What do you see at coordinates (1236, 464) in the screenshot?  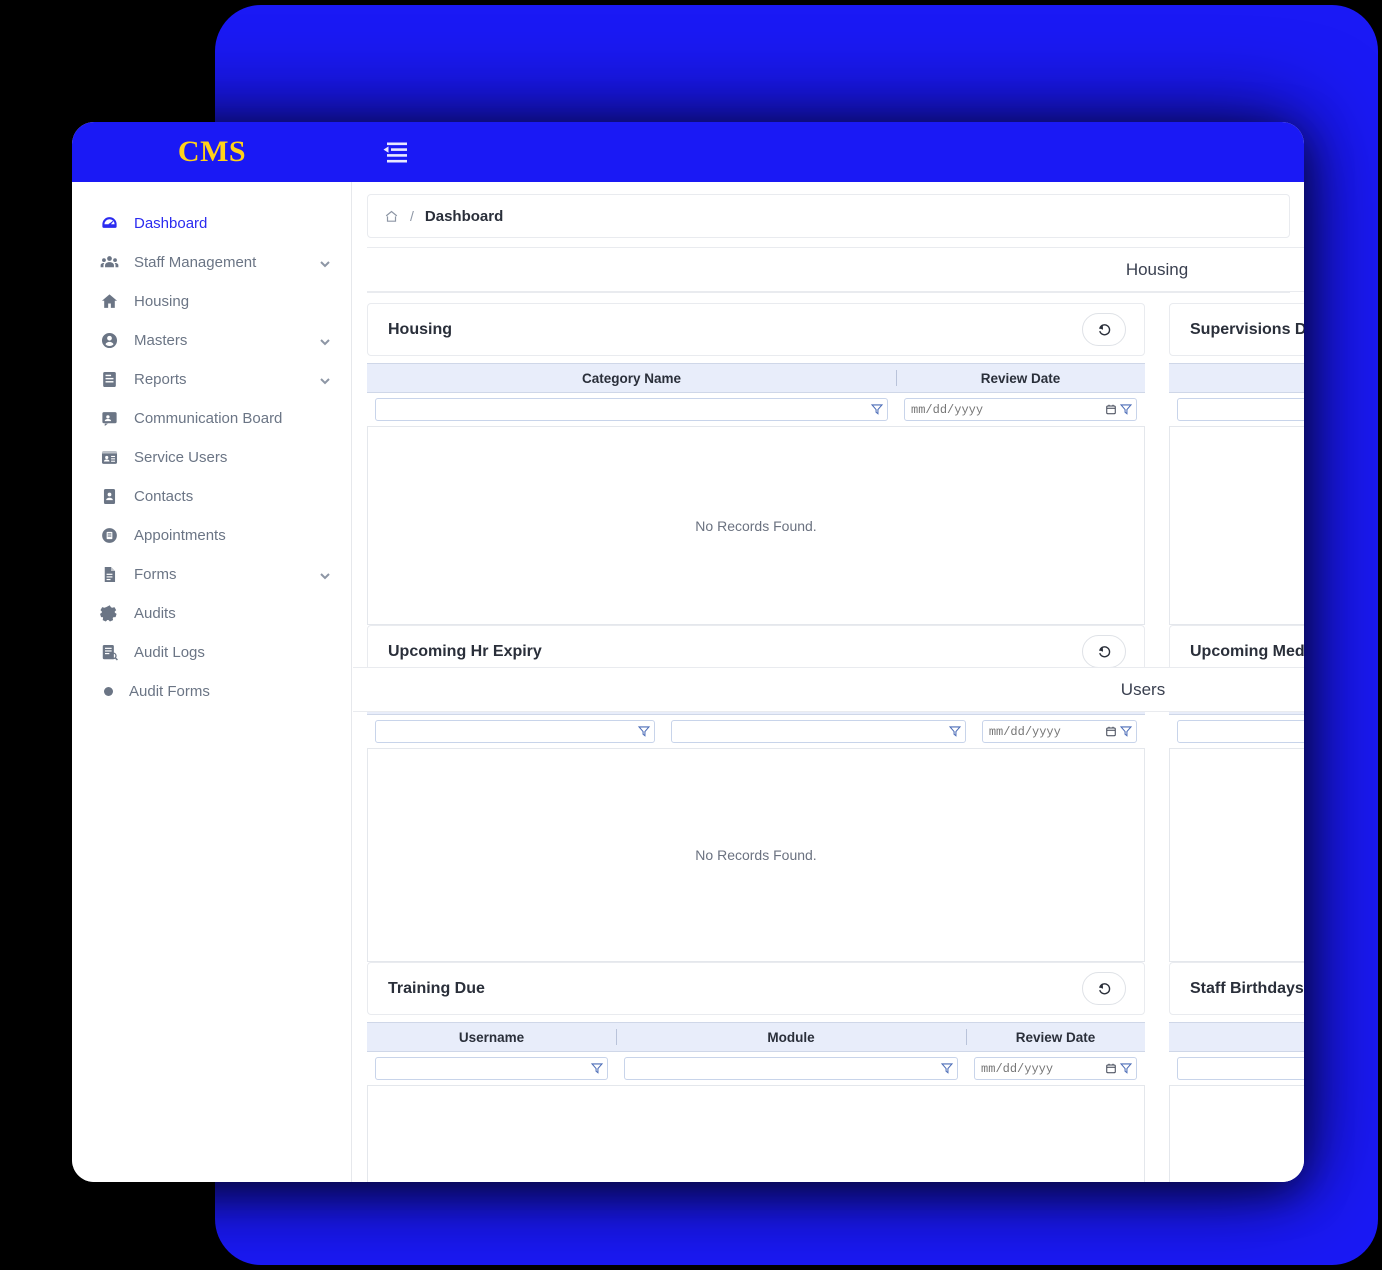 I see `widget-supervisions-due: Supervisions Due Username Review Date` at bounding box center [1236, 464].